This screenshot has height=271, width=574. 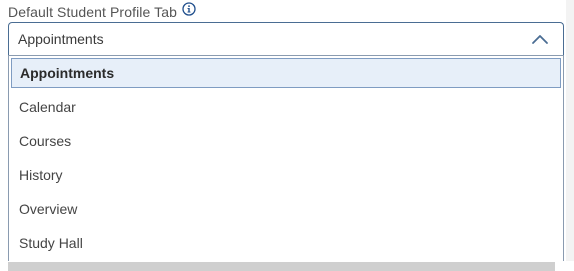 What do you see at coordinates (540, 39) in the screenshot?
I see `chevron-up-icon` at bounding box center [540, 39].